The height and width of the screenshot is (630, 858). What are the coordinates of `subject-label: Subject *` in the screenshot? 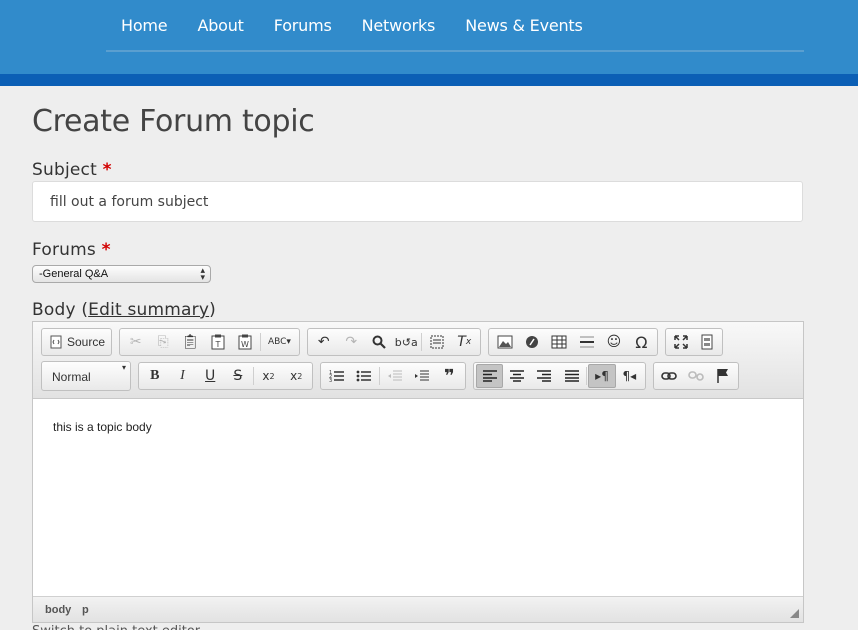 It's located at (72, 170).